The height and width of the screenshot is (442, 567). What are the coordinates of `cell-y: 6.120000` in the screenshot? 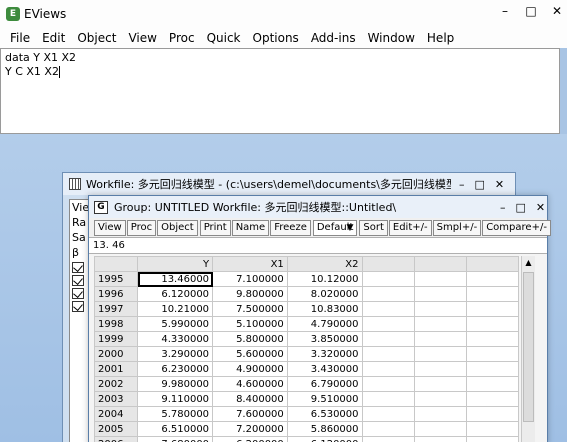 It's located at (175, 294).